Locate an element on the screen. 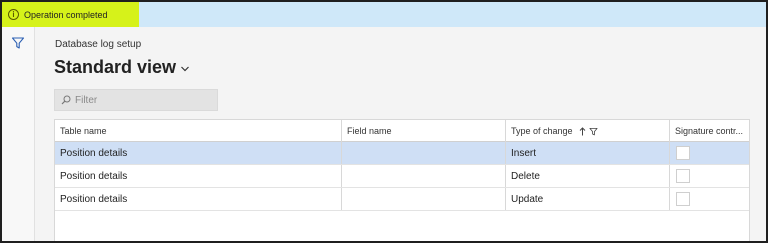 The height and width of the screenshot is (243, 768). left-rail is located at coordinates (18, 134).